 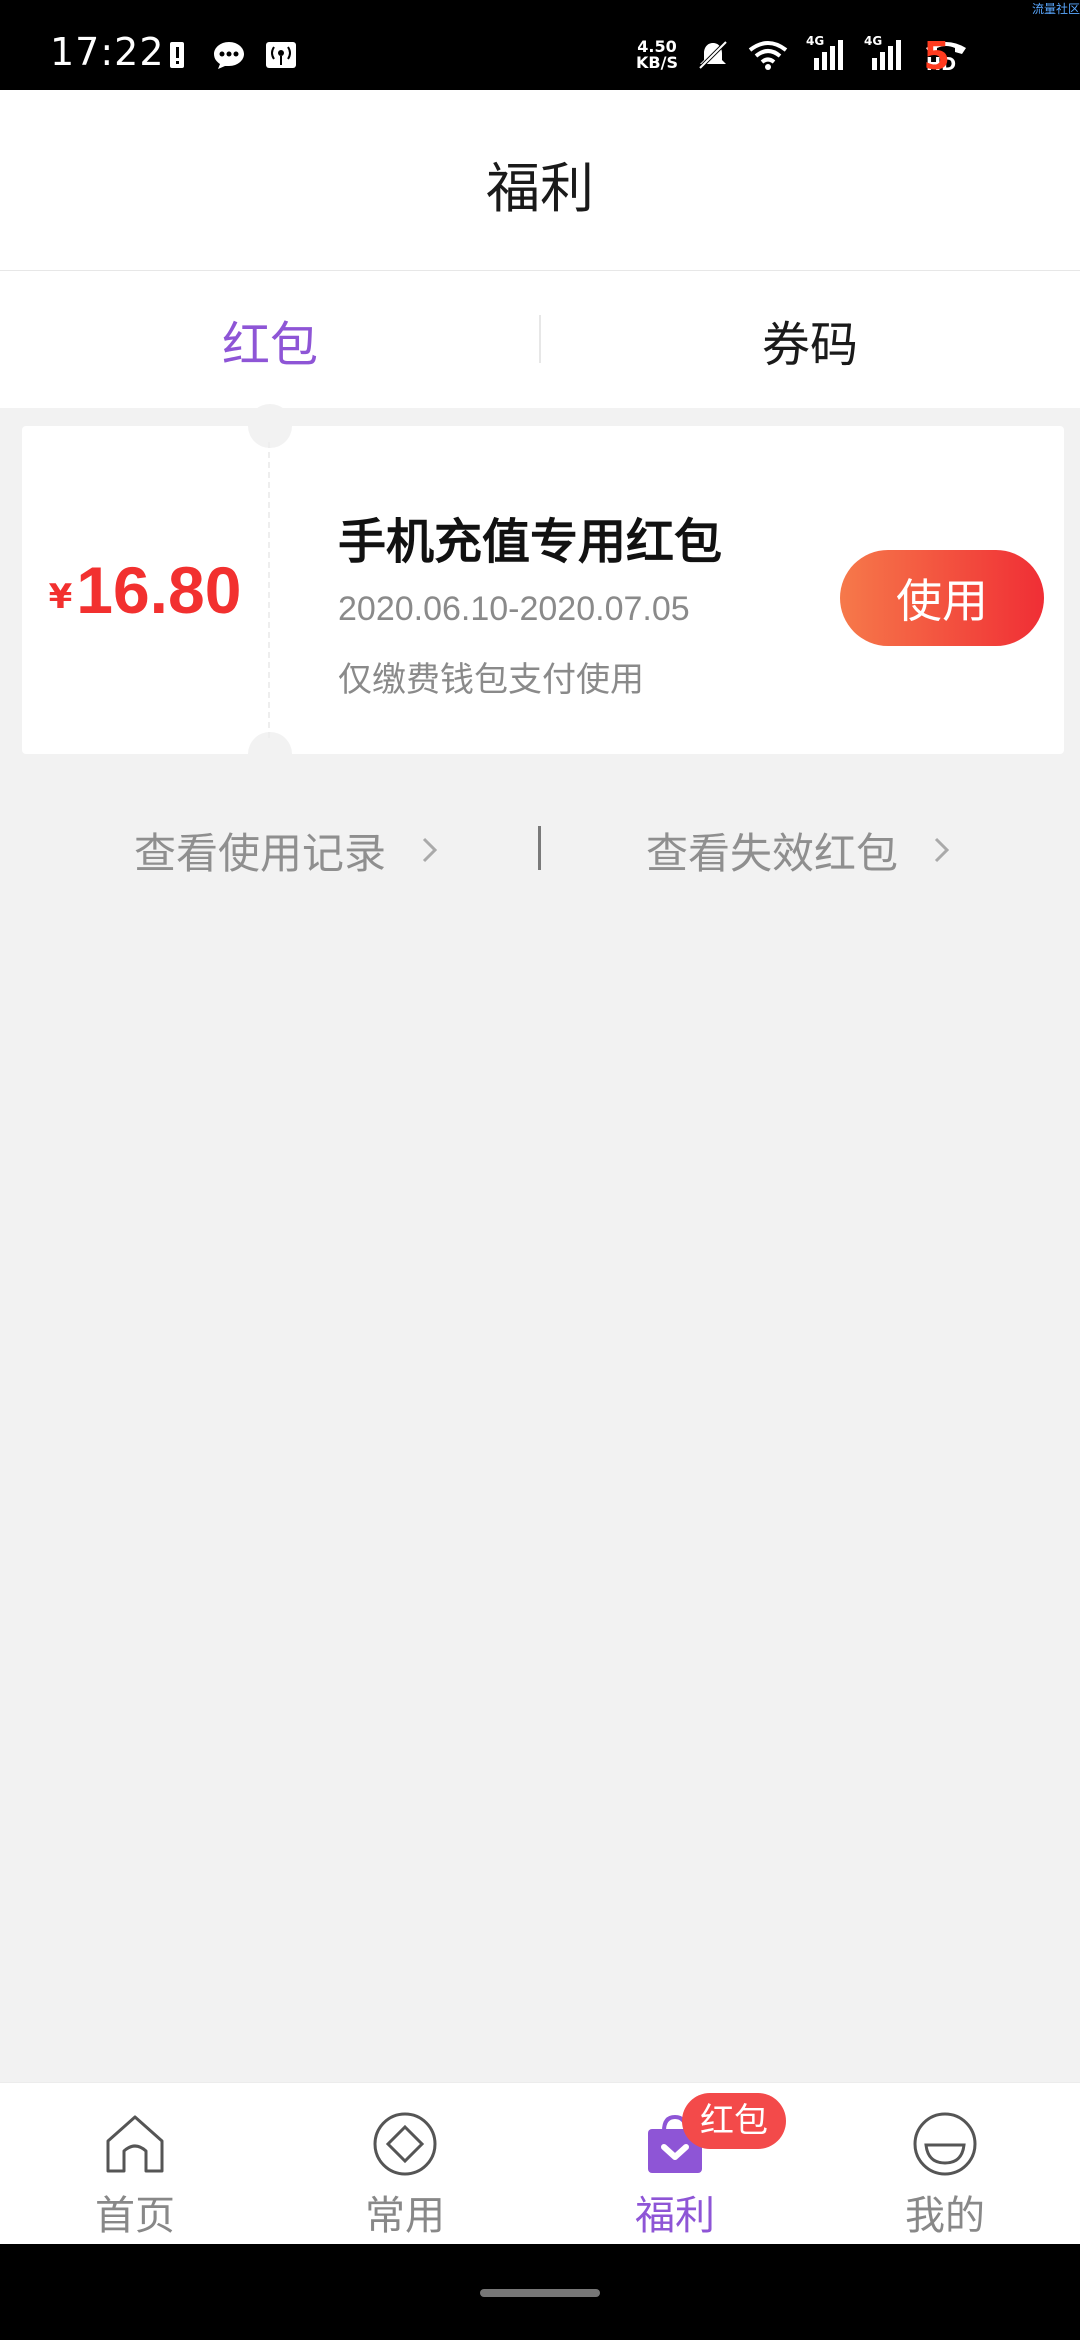 What do you see at coordinates (945, 2144) in the screenshot?
I see `smile-icon` at bounding box center [945, 2144].